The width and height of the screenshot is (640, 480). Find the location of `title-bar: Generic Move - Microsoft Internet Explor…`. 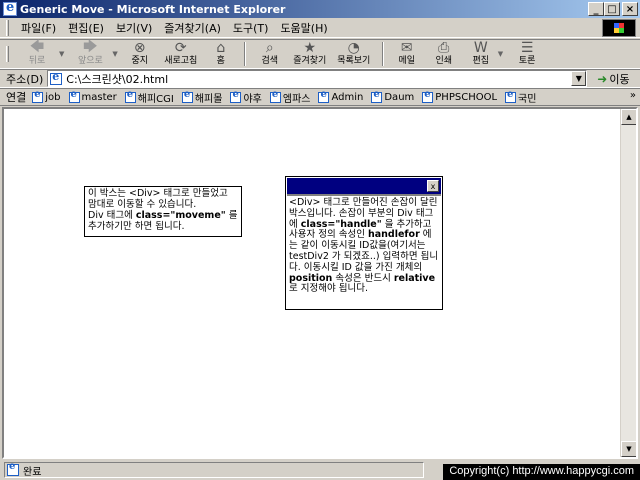

title-bar: Generic Move - Microsoft Internet Explor… is located at coordinates (320, 9).